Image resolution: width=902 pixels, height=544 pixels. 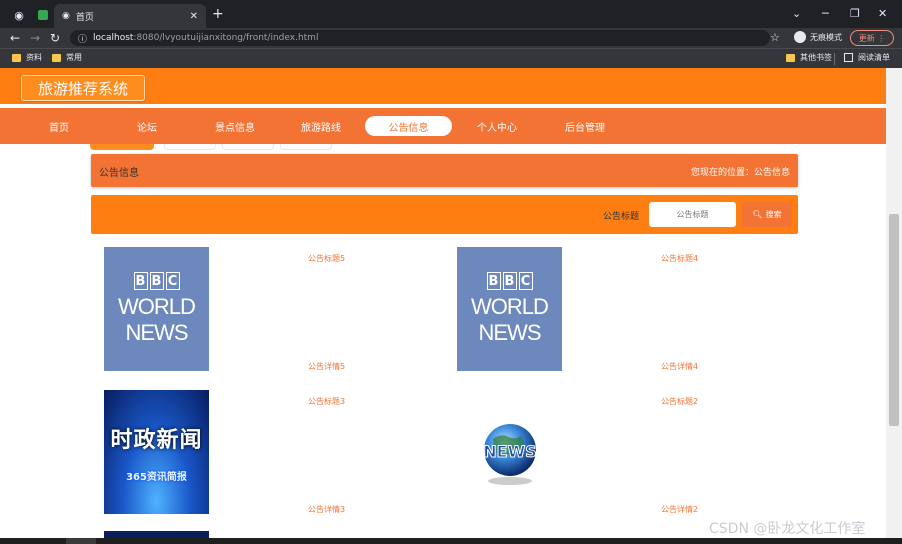 What do you see at coordinates (267, 455) in the screenshot?
I see `notice-card: 时政新闻 365资讯简报 公告标题3 公告详情3` at bounding box center [267, 455].